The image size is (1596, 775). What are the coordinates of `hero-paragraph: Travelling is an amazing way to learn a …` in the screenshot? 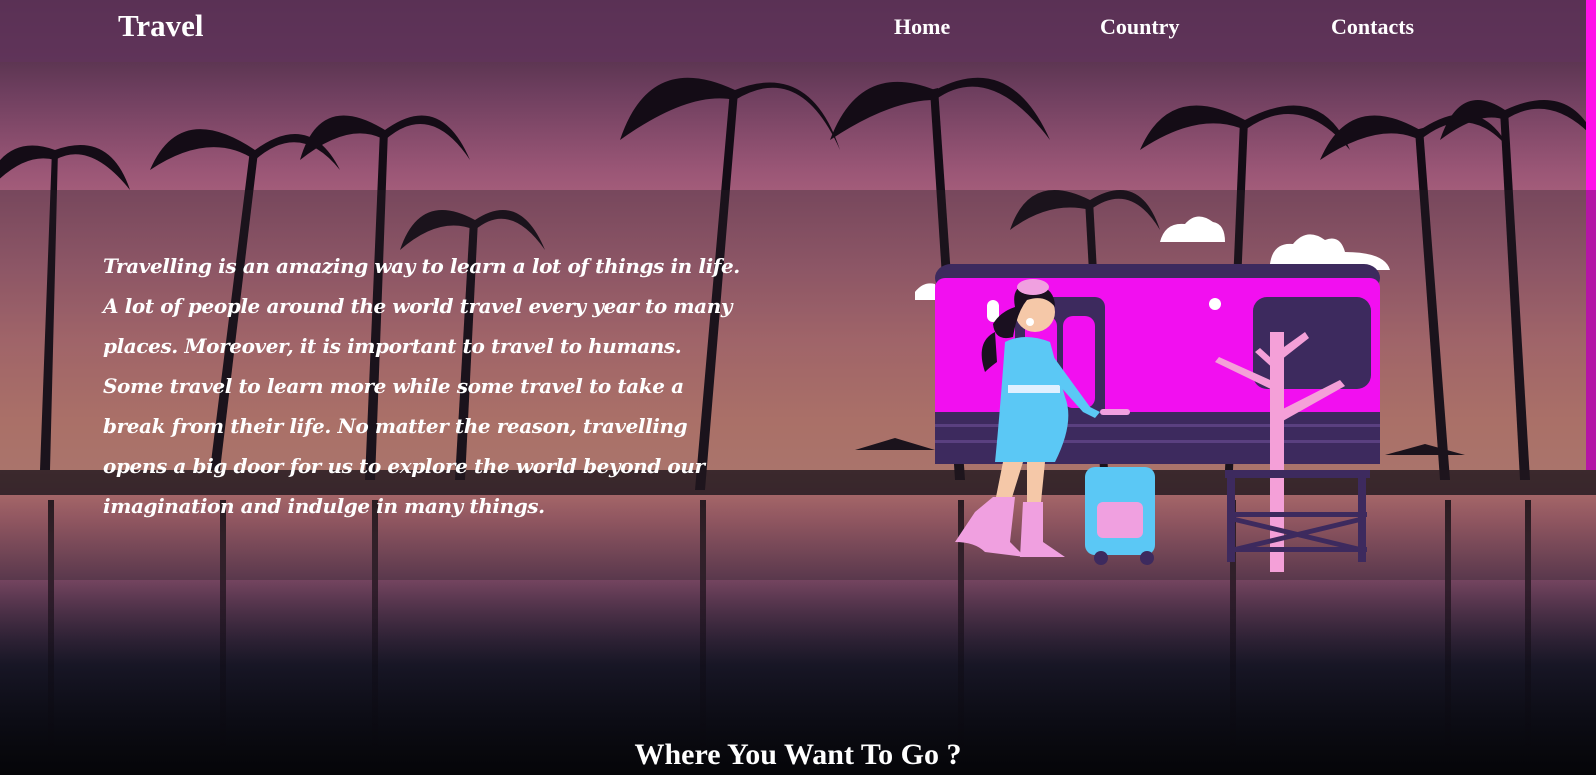 It's located at (421, 386).